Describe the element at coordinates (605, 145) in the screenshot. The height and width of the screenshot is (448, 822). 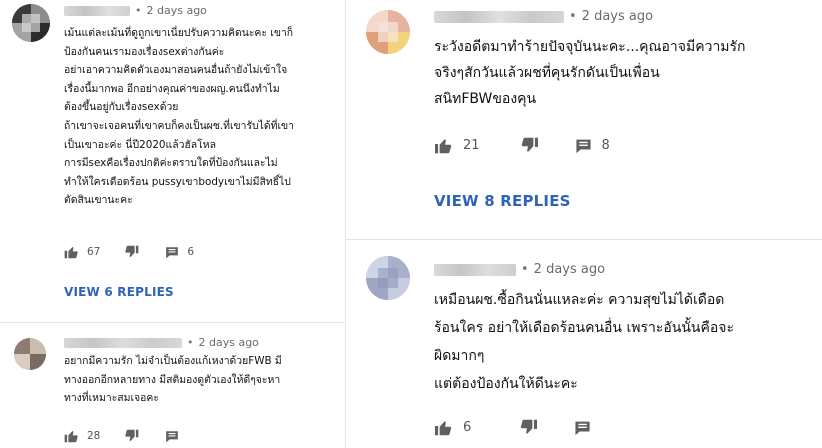
I see `reply-count: 8` at that location.